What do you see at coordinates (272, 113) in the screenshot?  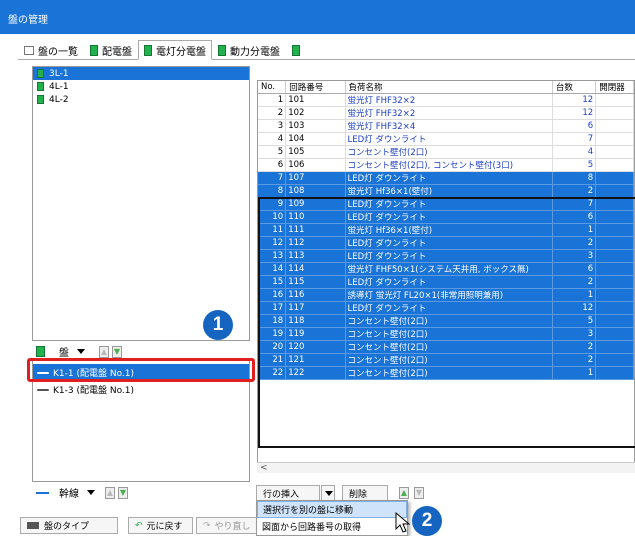 I see `cell-no: 2` at bounding box center [272, 113].